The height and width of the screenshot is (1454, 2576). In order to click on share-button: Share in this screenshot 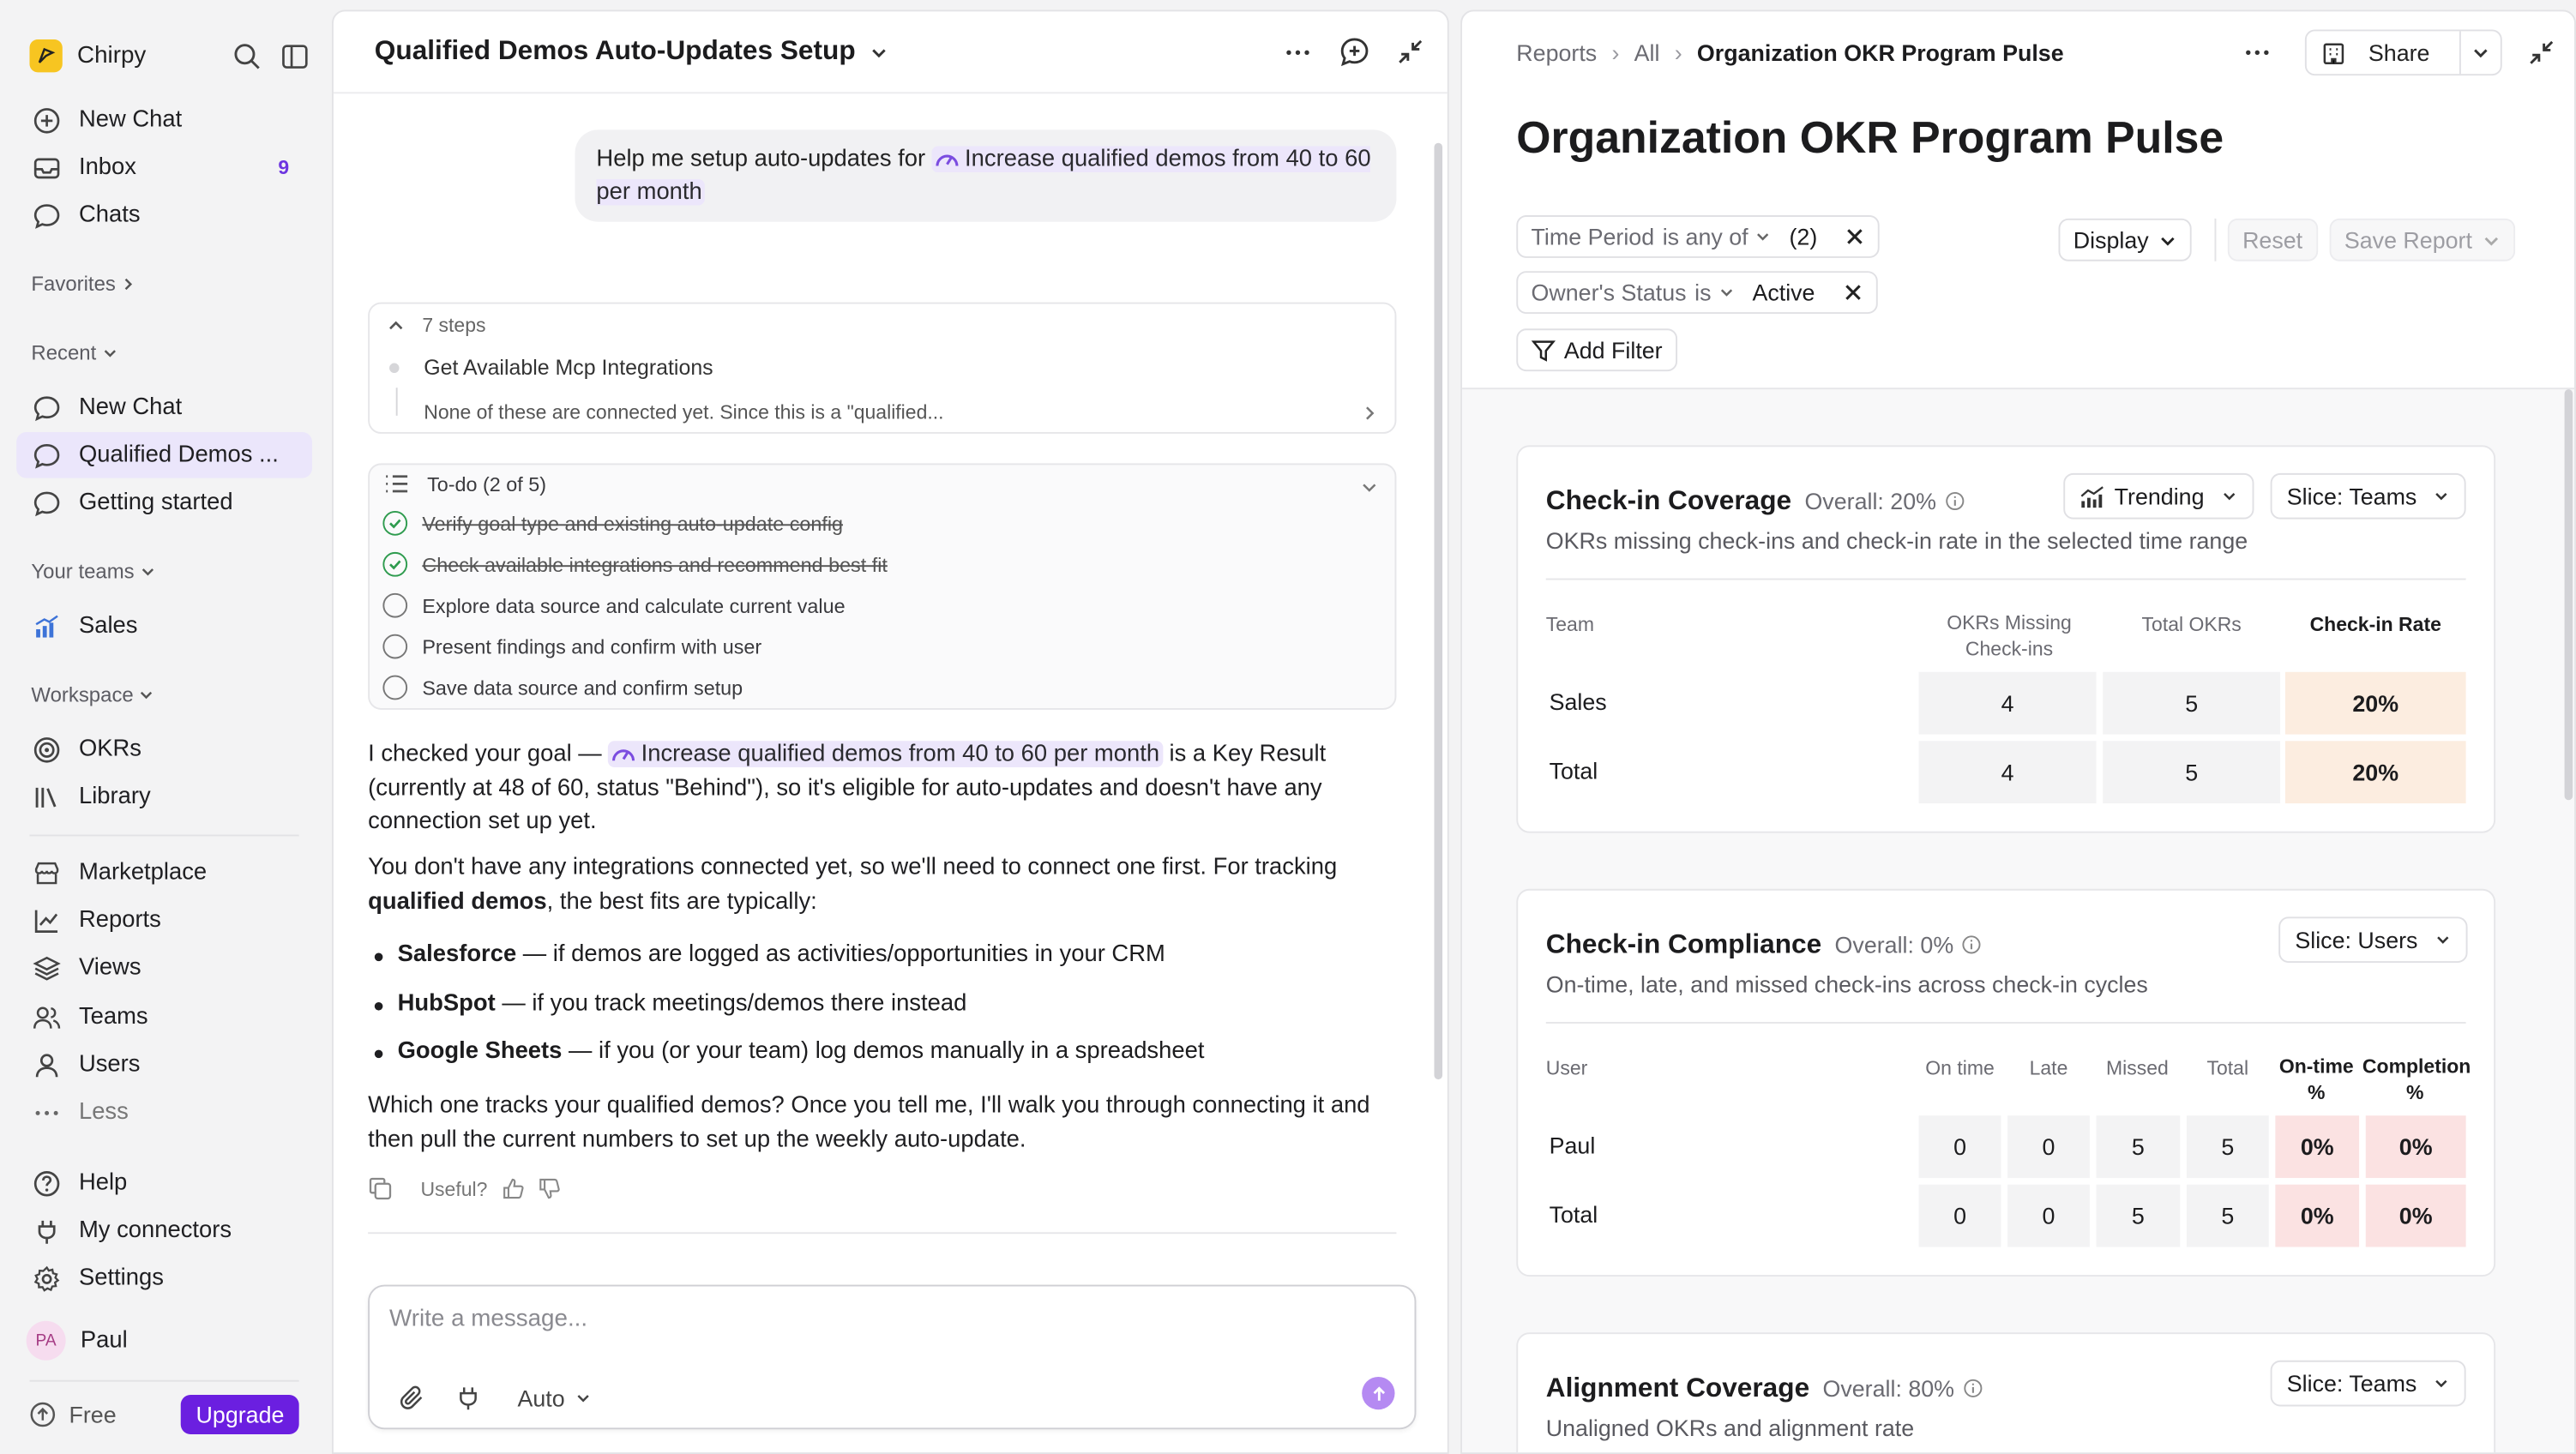, I will do `click(2382, 52)`.